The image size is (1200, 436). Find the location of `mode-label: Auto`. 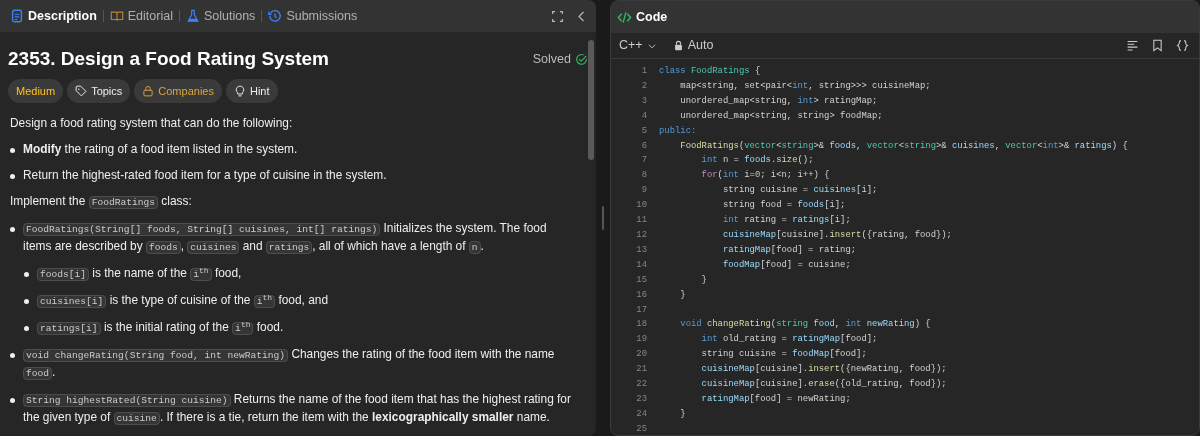

mode-label: Auto is located at coordinates (700, 46).